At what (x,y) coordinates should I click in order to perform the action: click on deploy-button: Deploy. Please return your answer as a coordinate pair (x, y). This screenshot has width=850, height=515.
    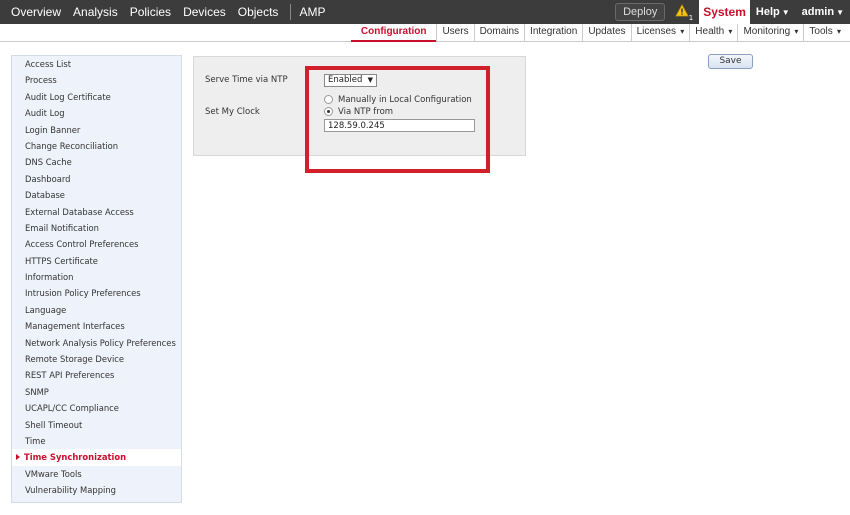
    Looking at the image, I should click on (640, 12).